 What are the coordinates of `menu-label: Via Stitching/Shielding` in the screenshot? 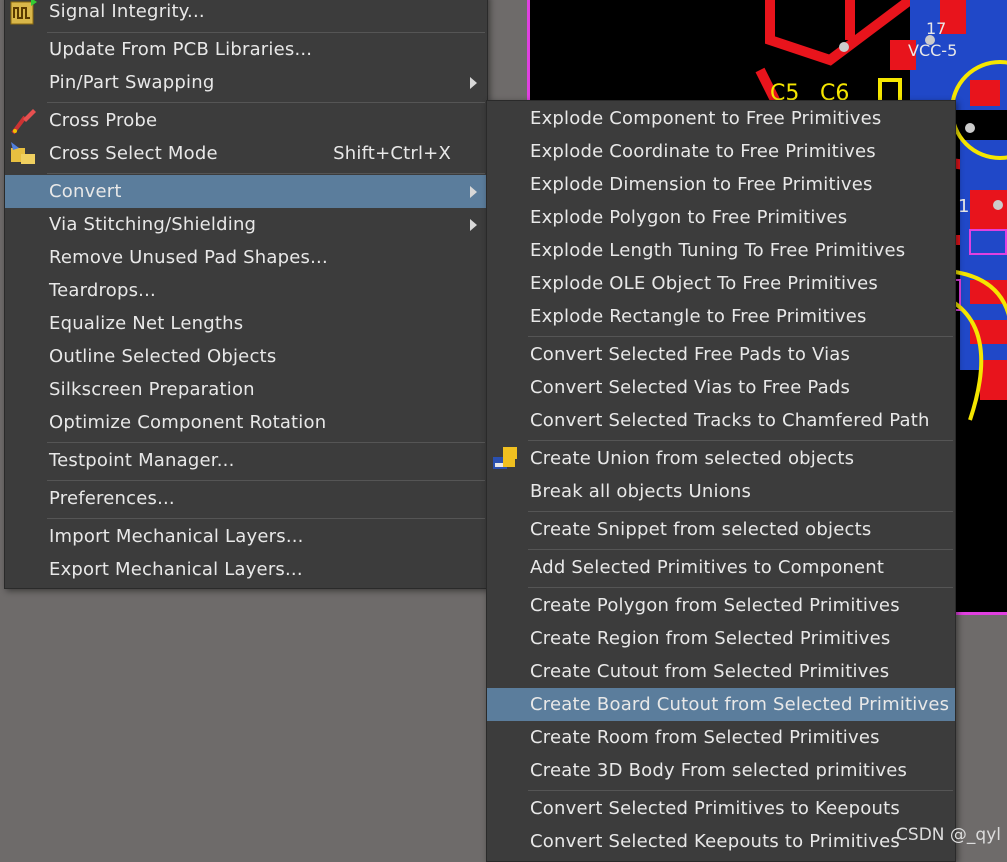 It's located at (153, 224).